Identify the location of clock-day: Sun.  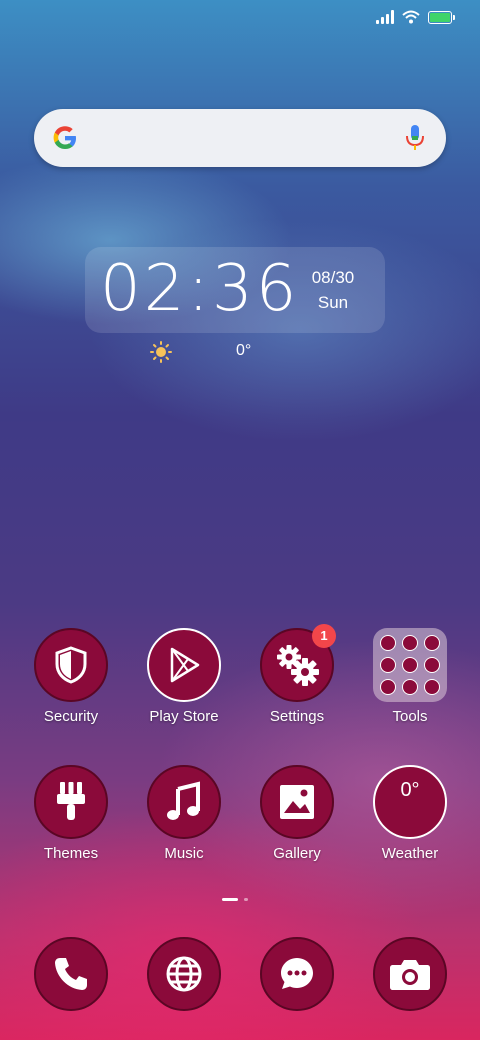
(333, 302).